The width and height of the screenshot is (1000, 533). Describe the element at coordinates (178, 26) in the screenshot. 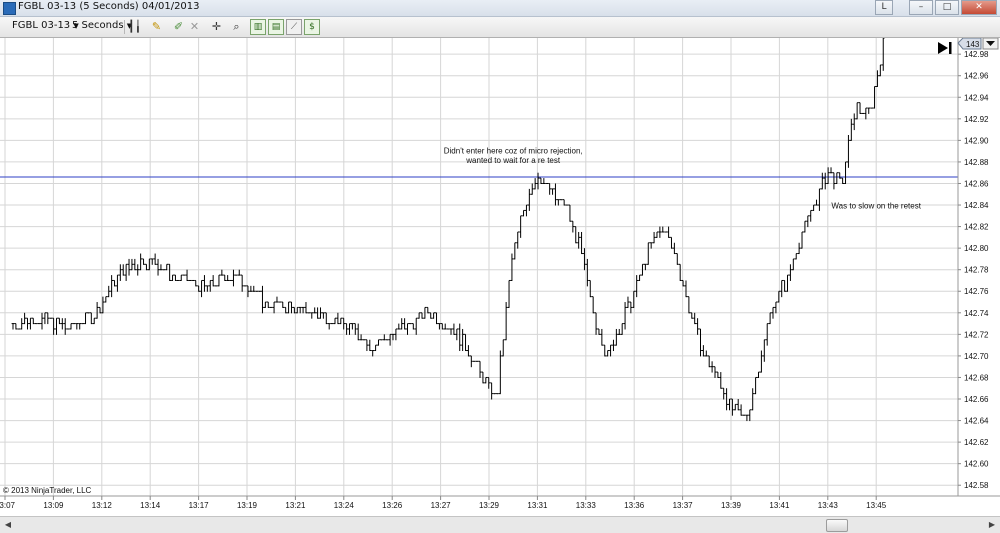

I see `draw-tool-icon: ✐` at that location.